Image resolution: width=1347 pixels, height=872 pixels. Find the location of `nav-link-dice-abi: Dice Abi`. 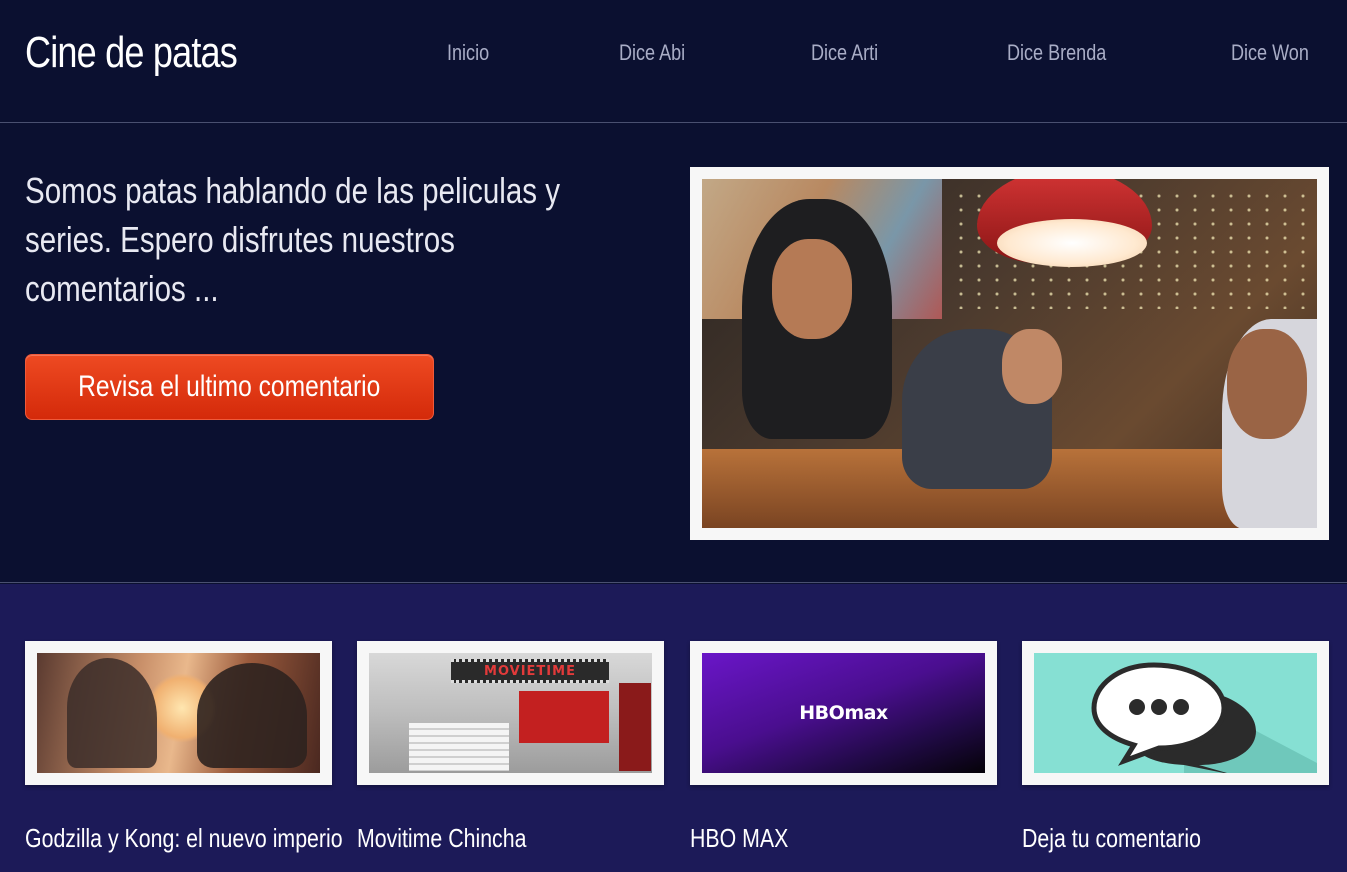

nav-link-dice-abi: Dice Abi is located at coordinates (652, 53).